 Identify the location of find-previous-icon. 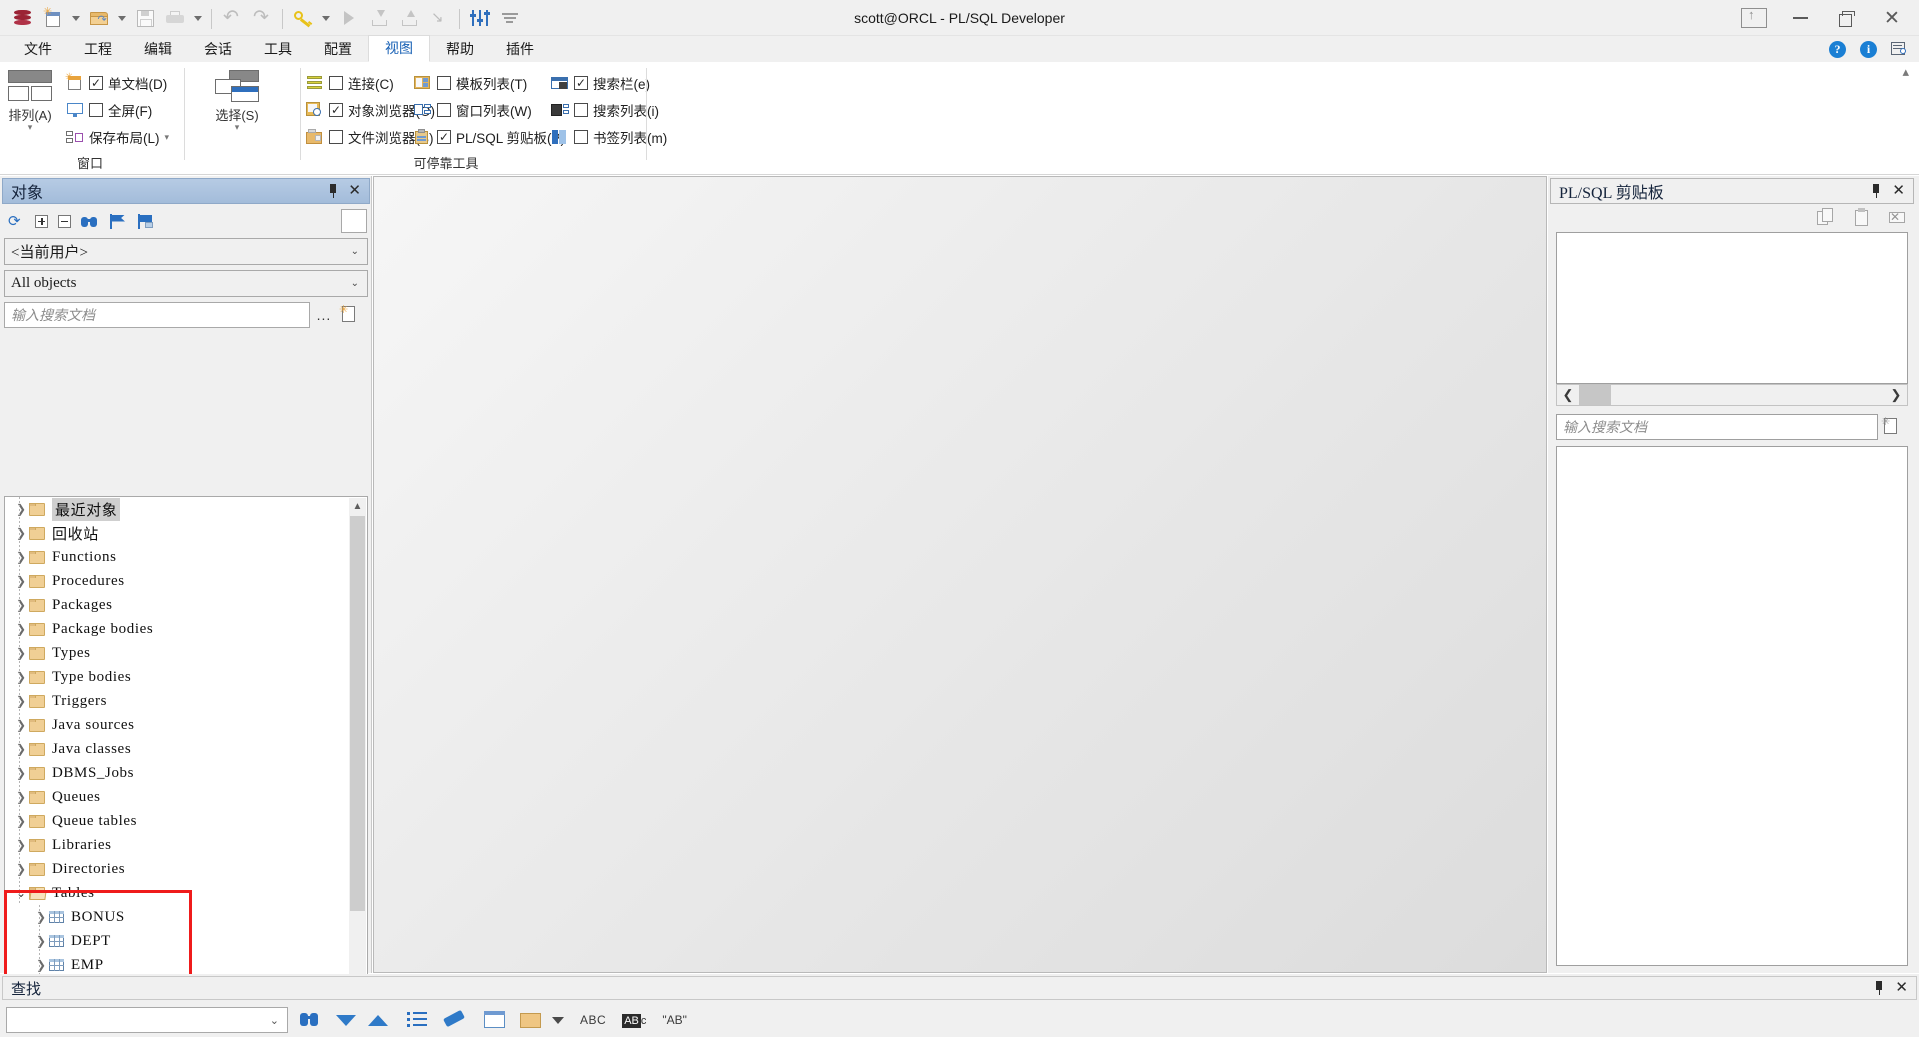
(378, 1020).